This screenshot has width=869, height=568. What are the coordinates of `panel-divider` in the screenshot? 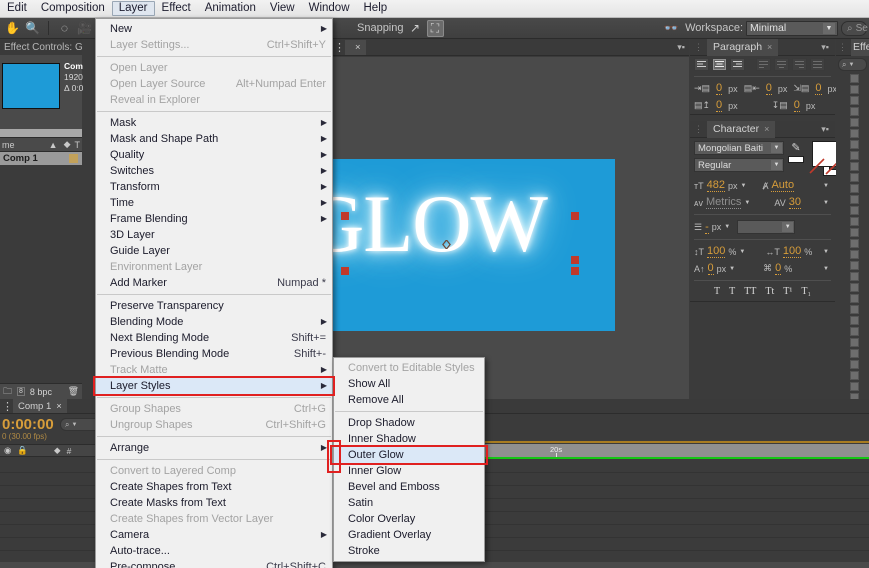 It's located at (41, 133).